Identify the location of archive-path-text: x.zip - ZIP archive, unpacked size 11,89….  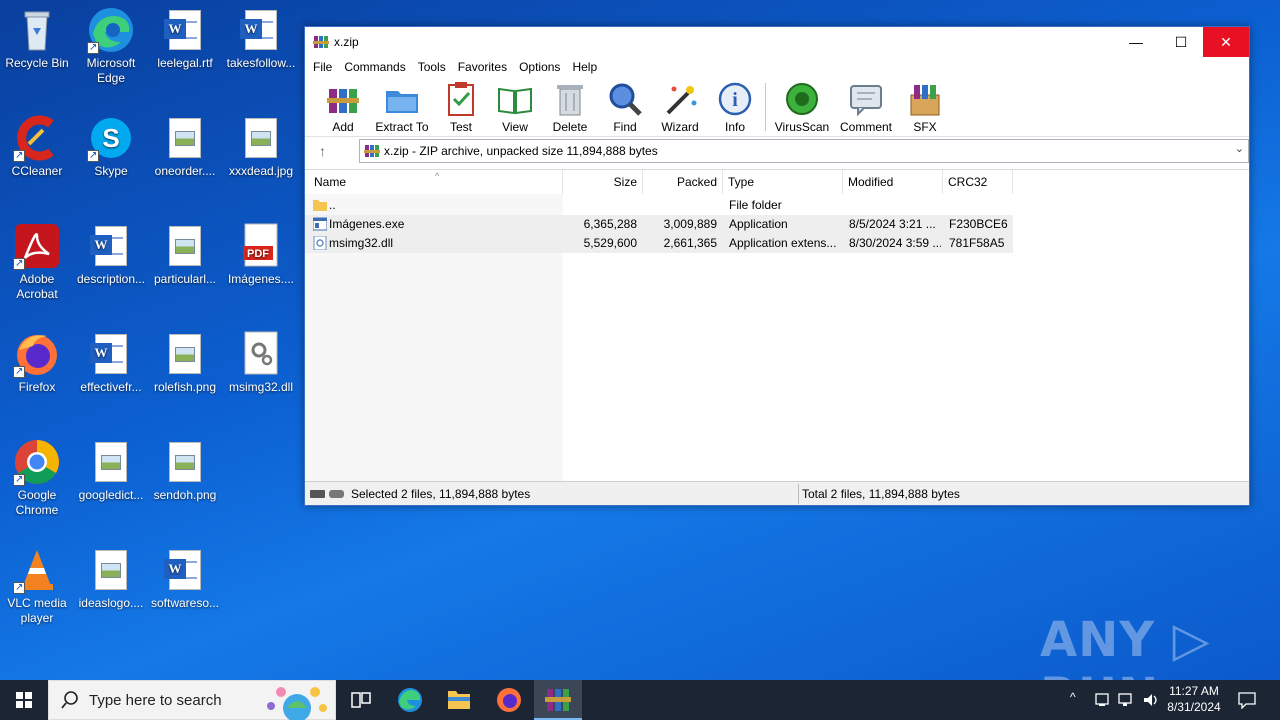
(521, 151).